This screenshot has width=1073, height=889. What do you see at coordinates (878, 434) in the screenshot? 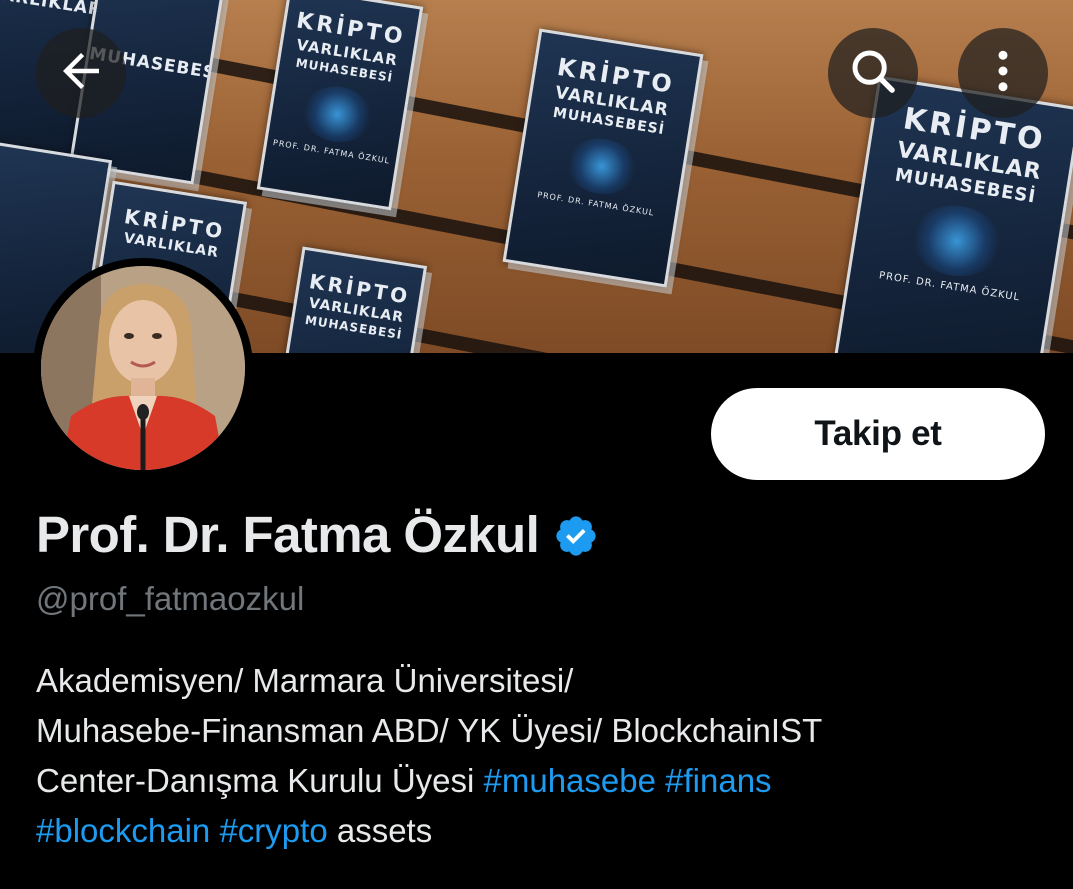
I see `follow-button: Takip et` at bounding box center [878, 434].